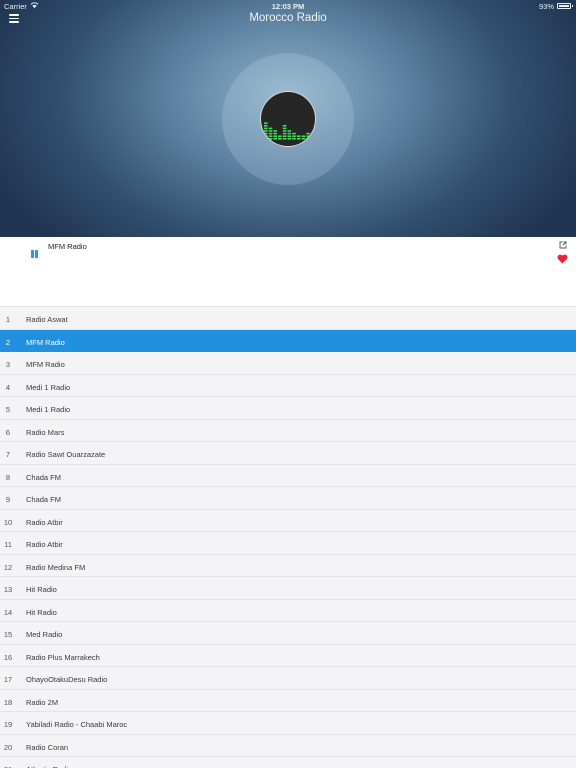 This screenshot has width=576, height=768. Describe the element at coordinates (8, 679) in the screenshot. I see `station-number: 17` at that location.